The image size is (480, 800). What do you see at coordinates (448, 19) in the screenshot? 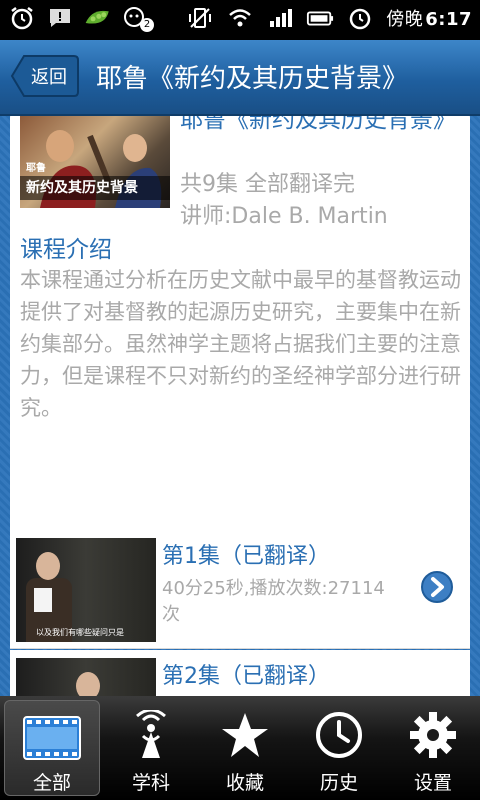
I see `status-time: 6:17` at bounding box center [448, 19].